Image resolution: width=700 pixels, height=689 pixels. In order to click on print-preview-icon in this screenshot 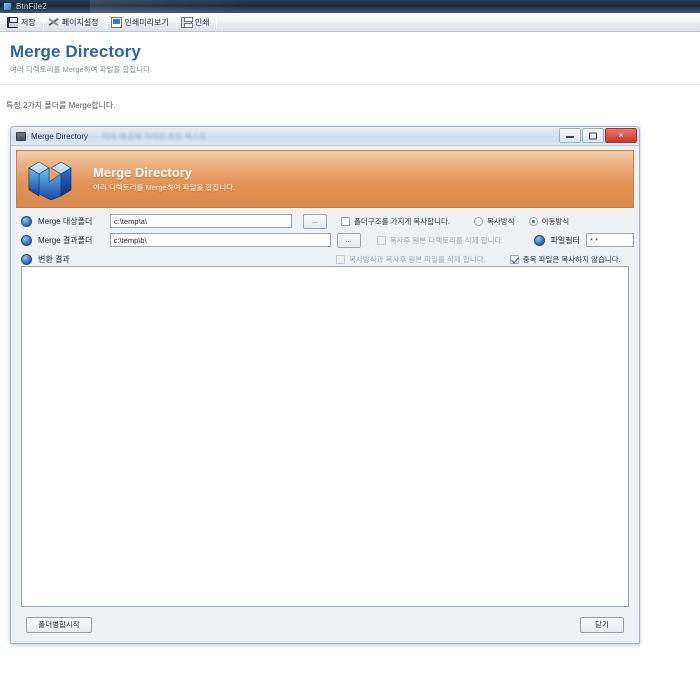, I will do `click(116, 22)`.